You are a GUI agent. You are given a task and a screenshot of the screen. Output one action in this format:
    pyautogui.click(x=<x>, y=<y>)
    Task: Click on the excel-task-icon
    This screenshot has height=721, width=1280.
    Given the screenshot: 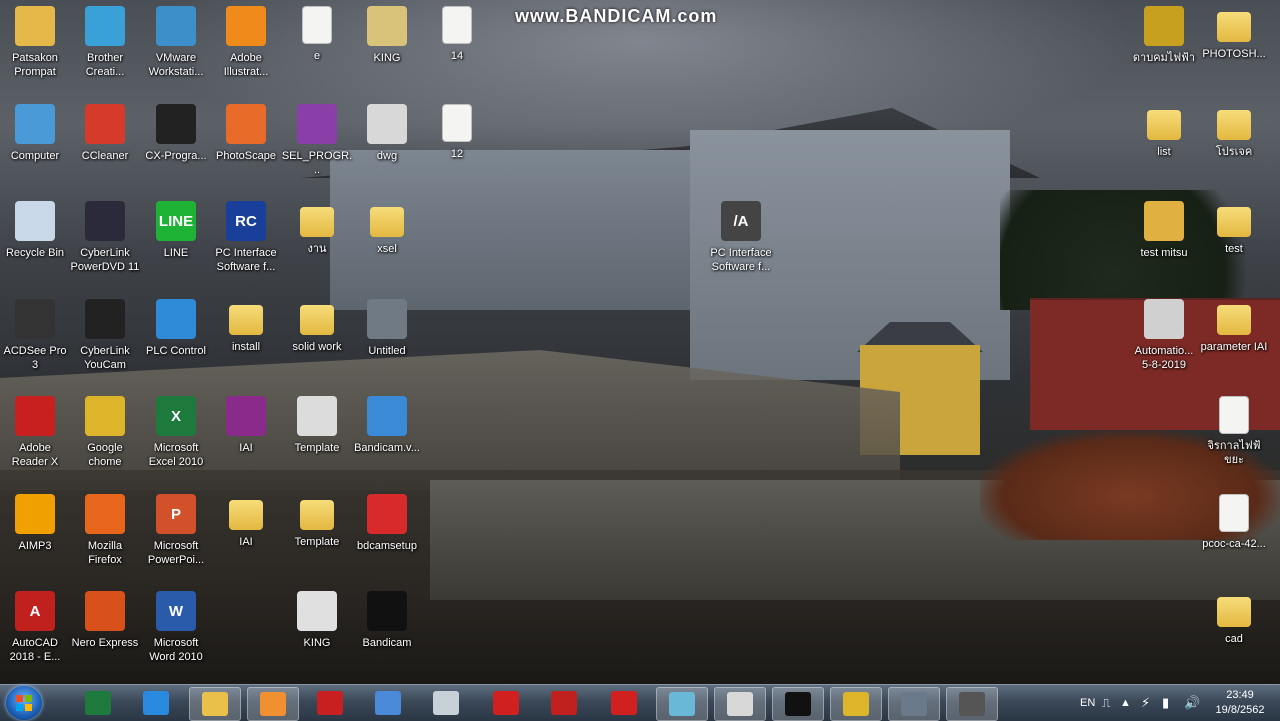 What is the action you would take?
    pyautogui.click(x=98, y=703)
    